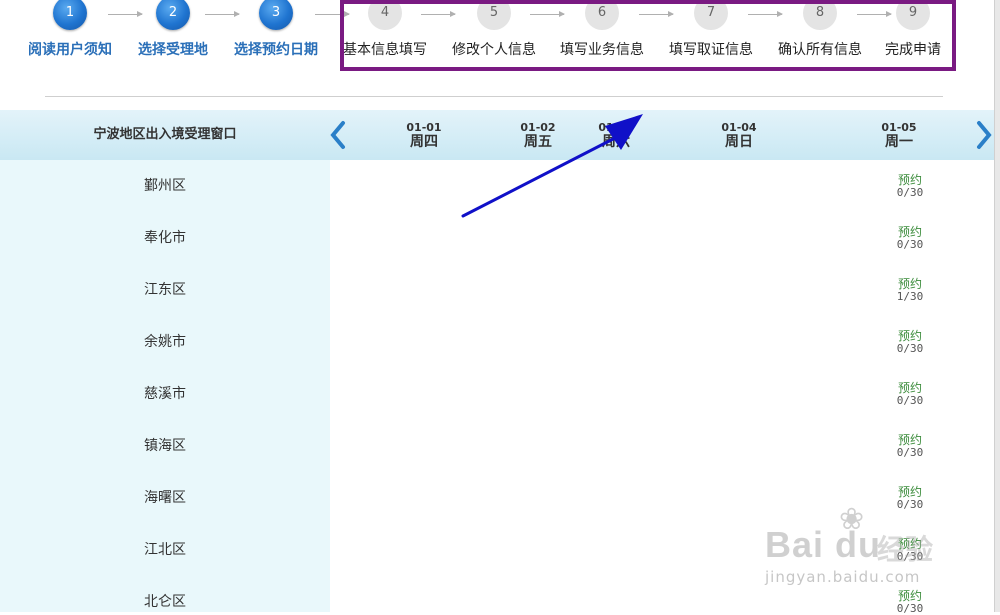  I want to click on booking-slot: 预约 1/30, so click(910, 290).